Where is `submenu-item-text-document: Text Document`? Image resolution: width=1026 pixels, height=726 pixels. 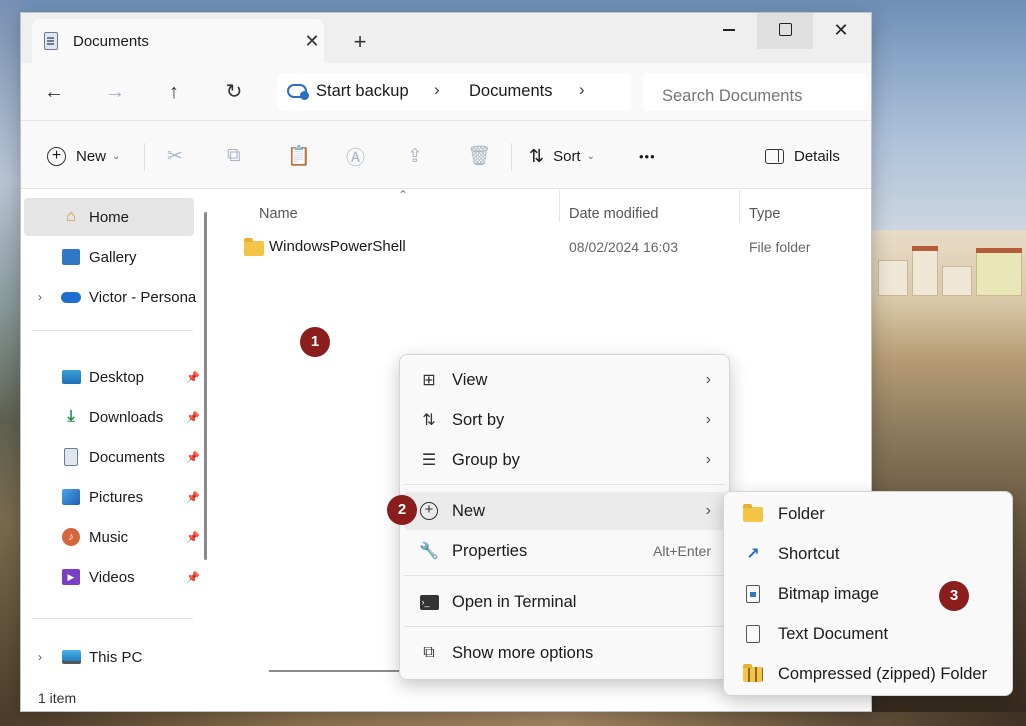 submenu-item-text-document: Text Document is located at coordinates (868, 634).